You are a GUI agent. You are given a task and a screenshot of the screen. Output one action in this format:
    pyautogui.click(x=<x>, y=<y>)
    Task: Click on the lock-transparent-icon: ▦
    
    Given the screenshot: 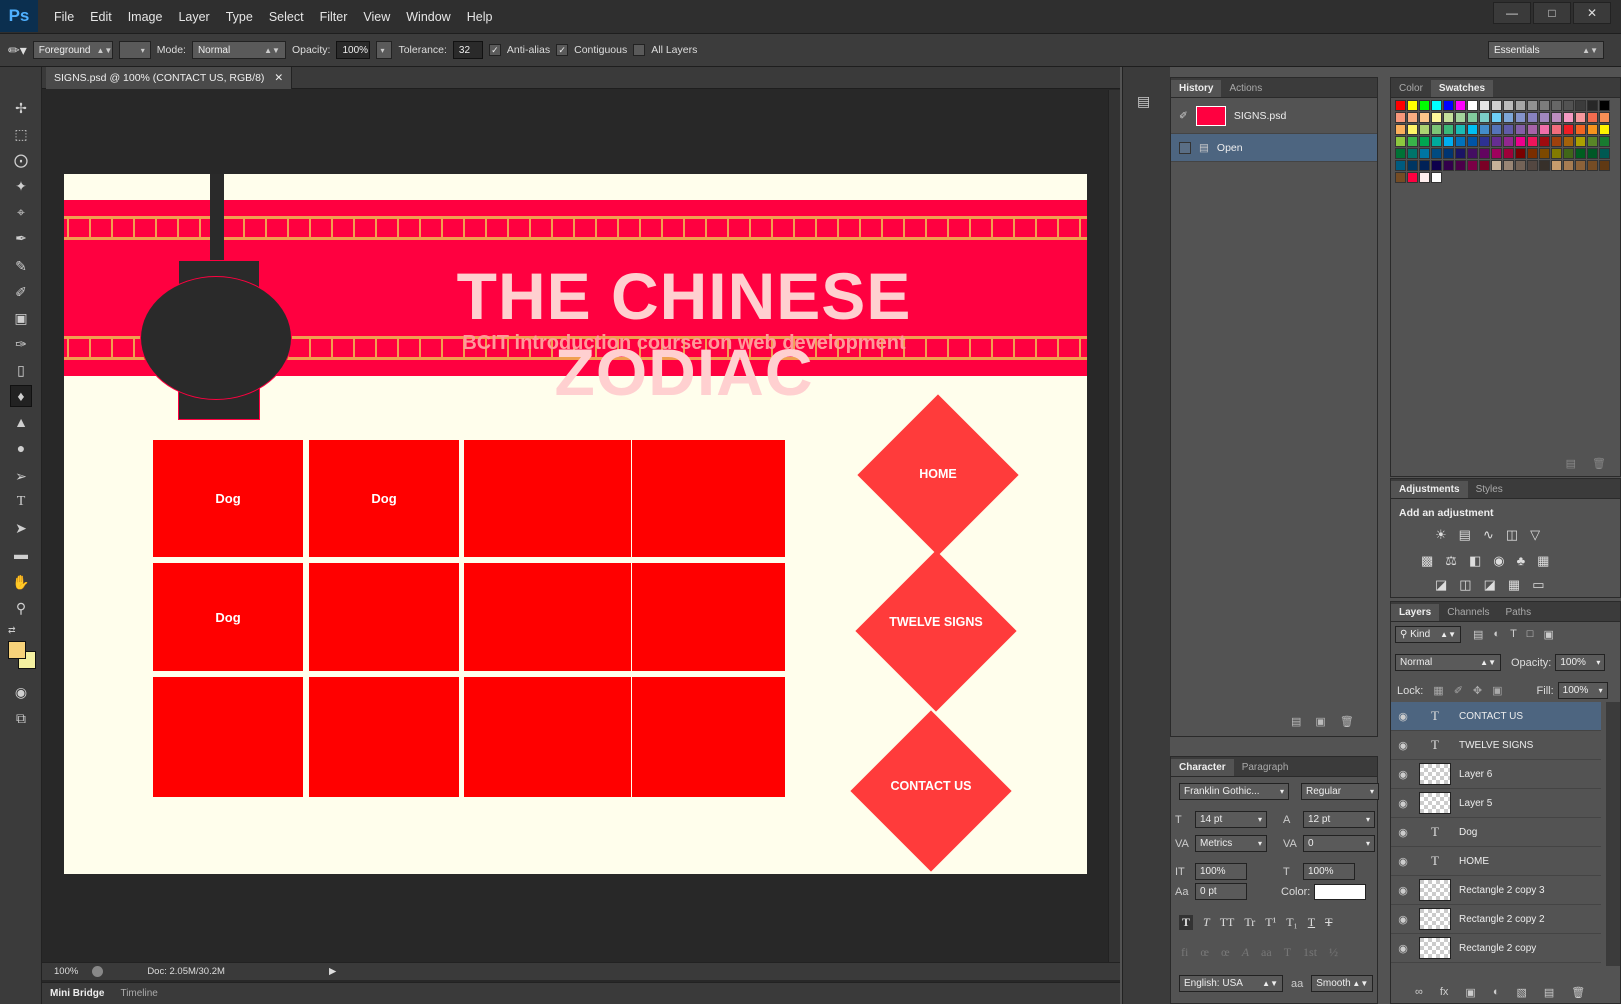 What is the action you would take?
    pyautogui.click(x=1438, y=690)
    